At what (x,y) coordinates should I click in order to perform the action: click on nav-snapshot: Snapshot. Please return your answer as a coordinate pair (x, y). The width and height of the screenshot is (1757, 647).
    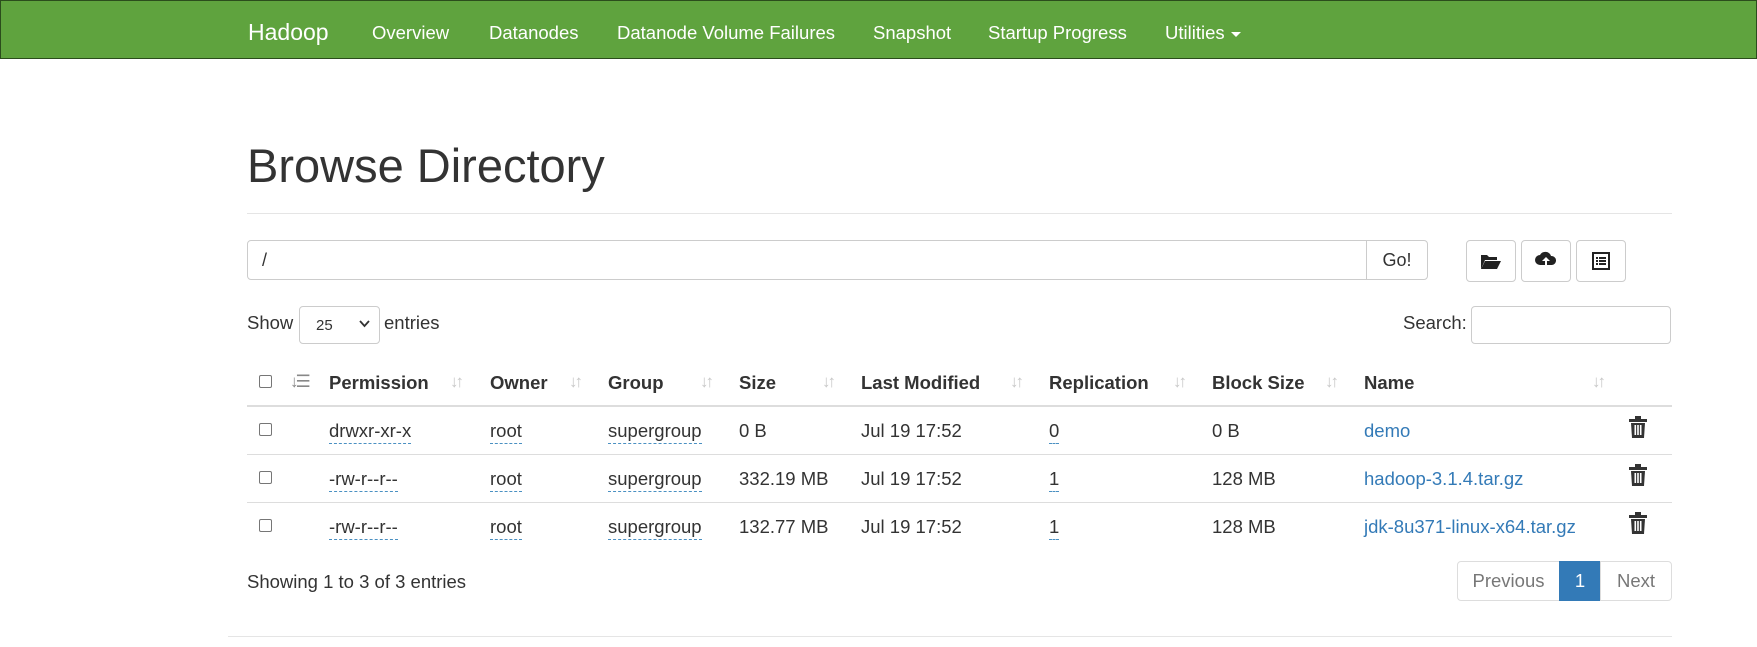
    Looking at the image, I should click on (912, 33).